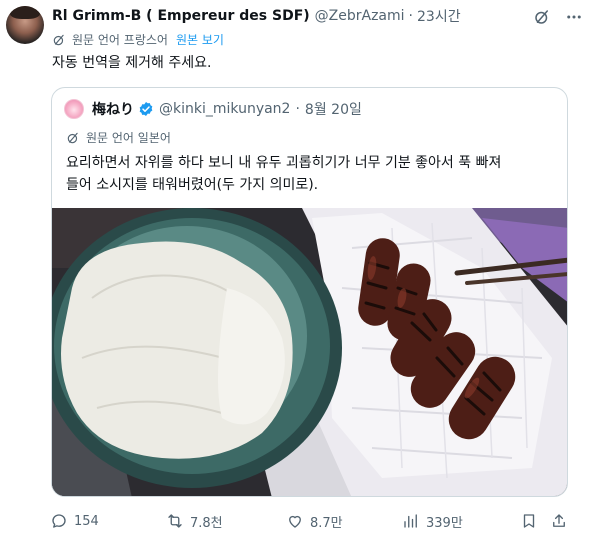  I want to click on grok-icon, so click(542, 17).